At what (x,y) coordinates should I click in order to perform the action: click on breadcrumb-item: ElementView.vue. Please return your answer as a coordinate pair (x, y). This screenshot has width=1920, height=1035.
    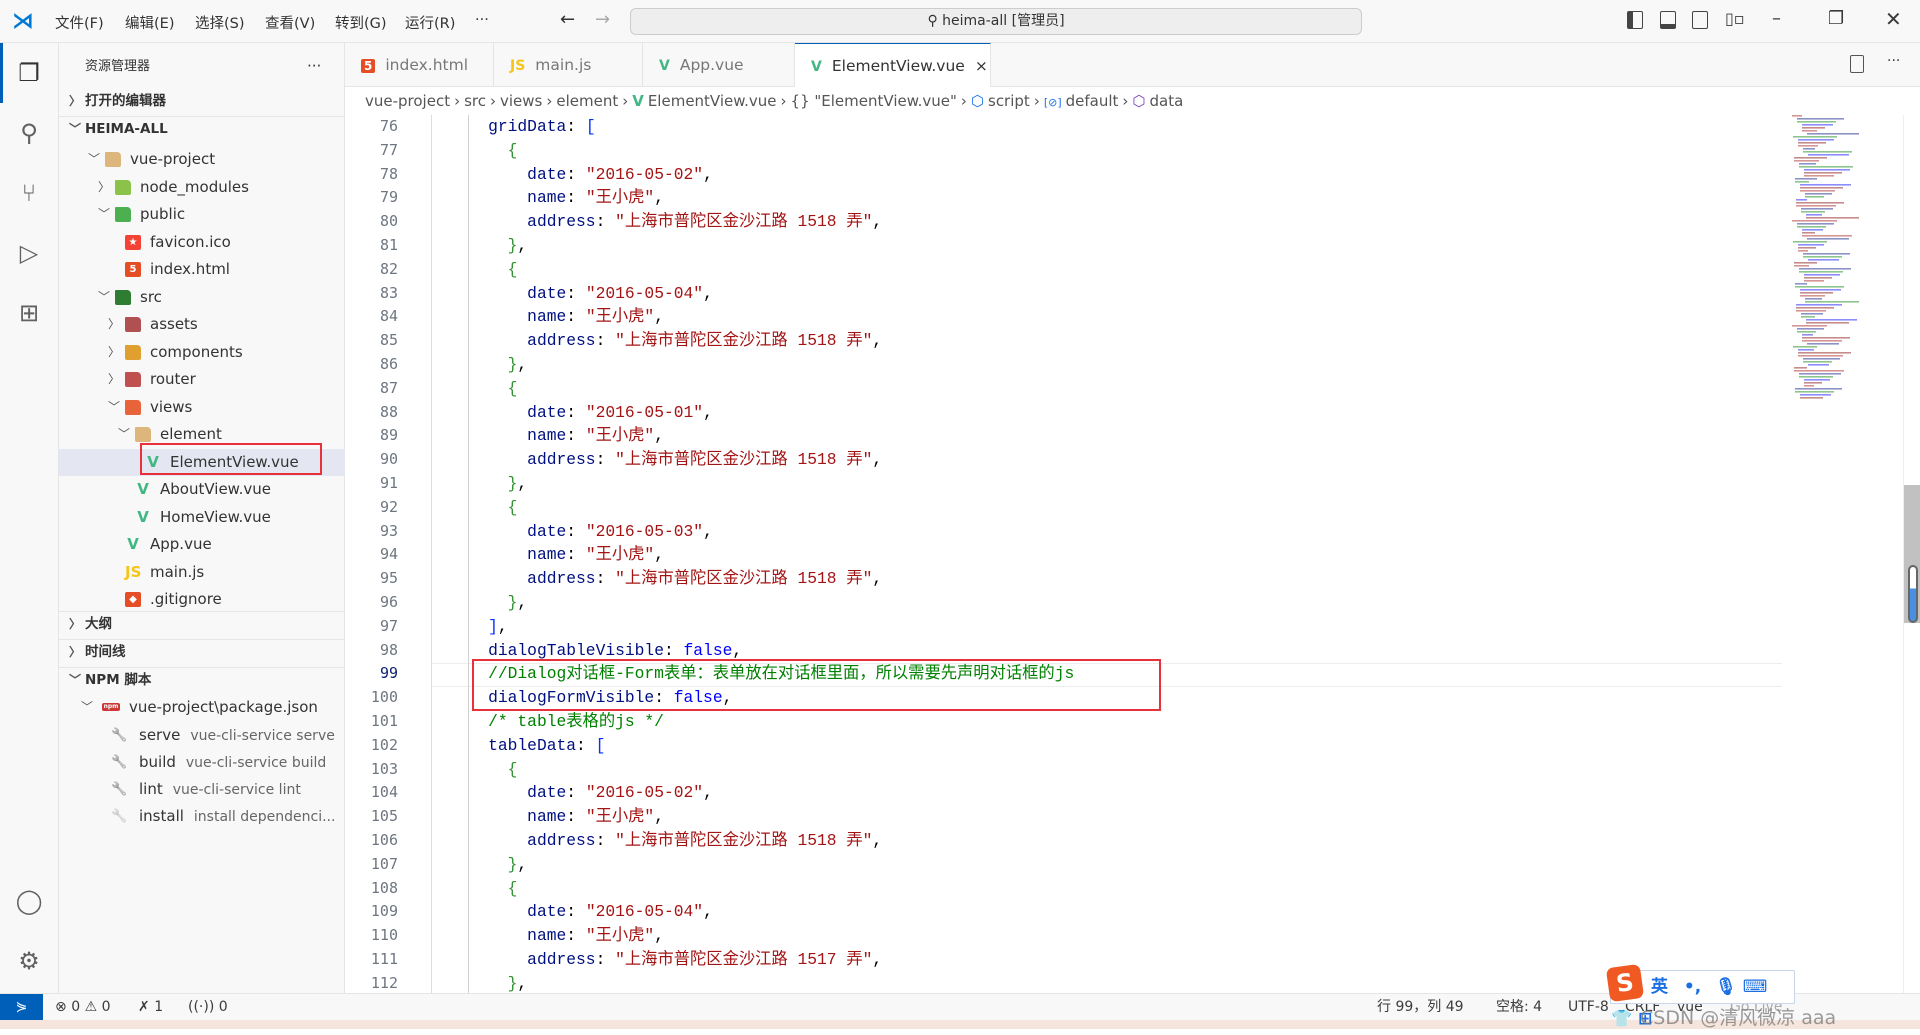
    Looking at the image, I should click on (712, 101).